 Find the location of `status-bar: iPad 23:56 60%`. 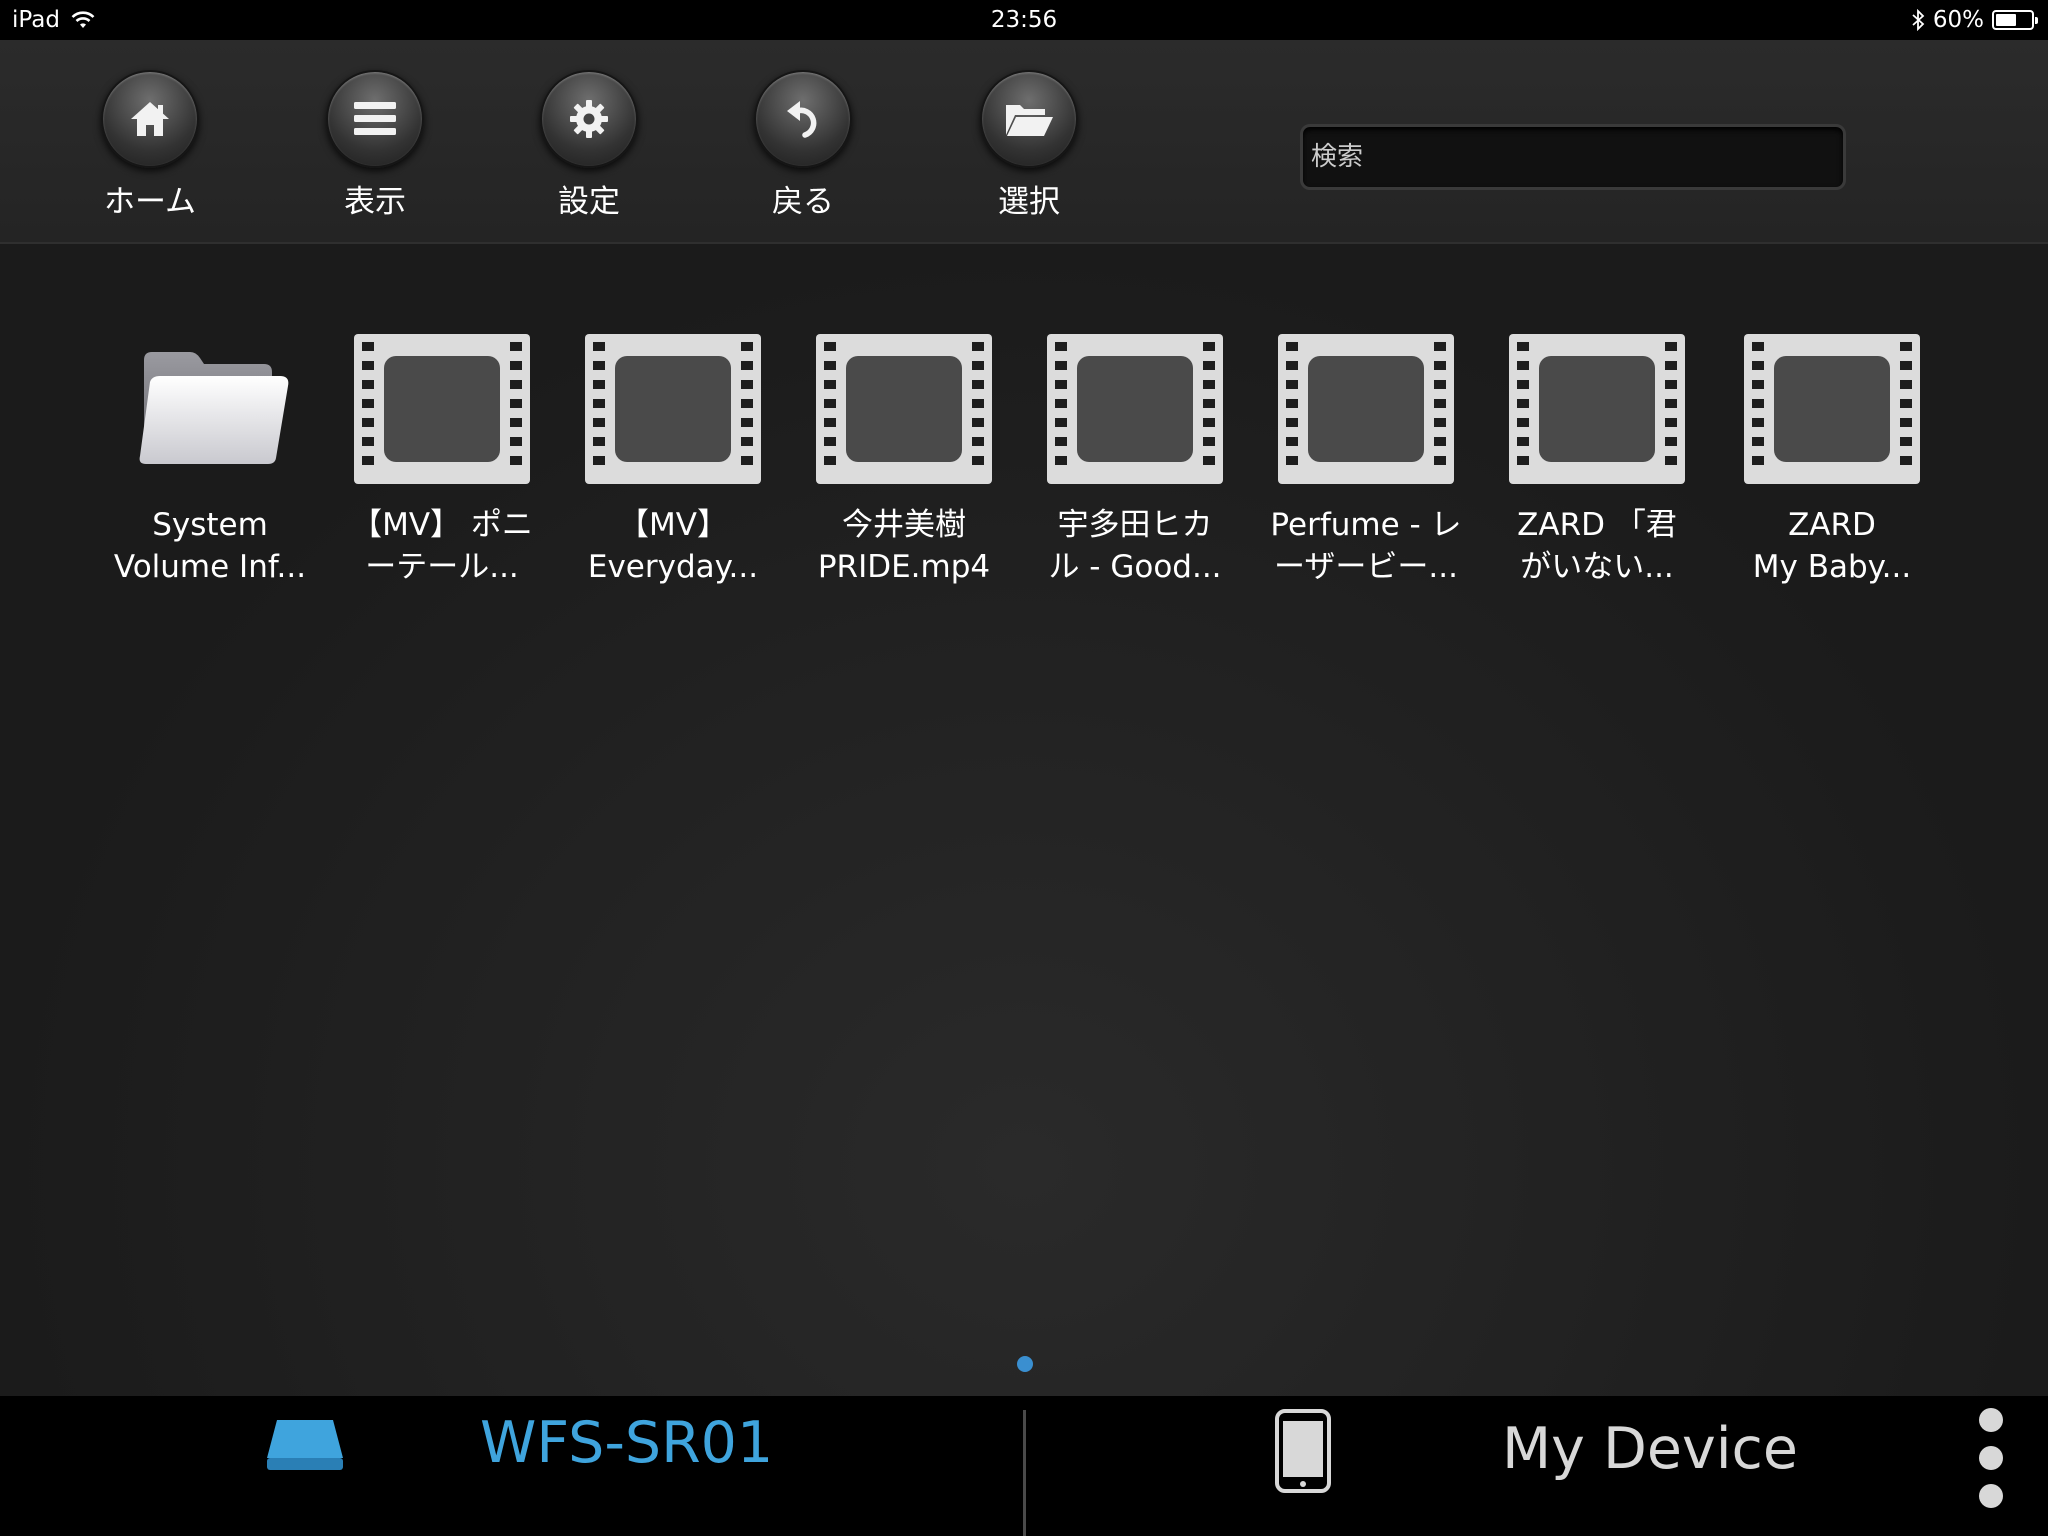

status-bar: iPad 23:56 60% is located at coordinates (1024, 20).